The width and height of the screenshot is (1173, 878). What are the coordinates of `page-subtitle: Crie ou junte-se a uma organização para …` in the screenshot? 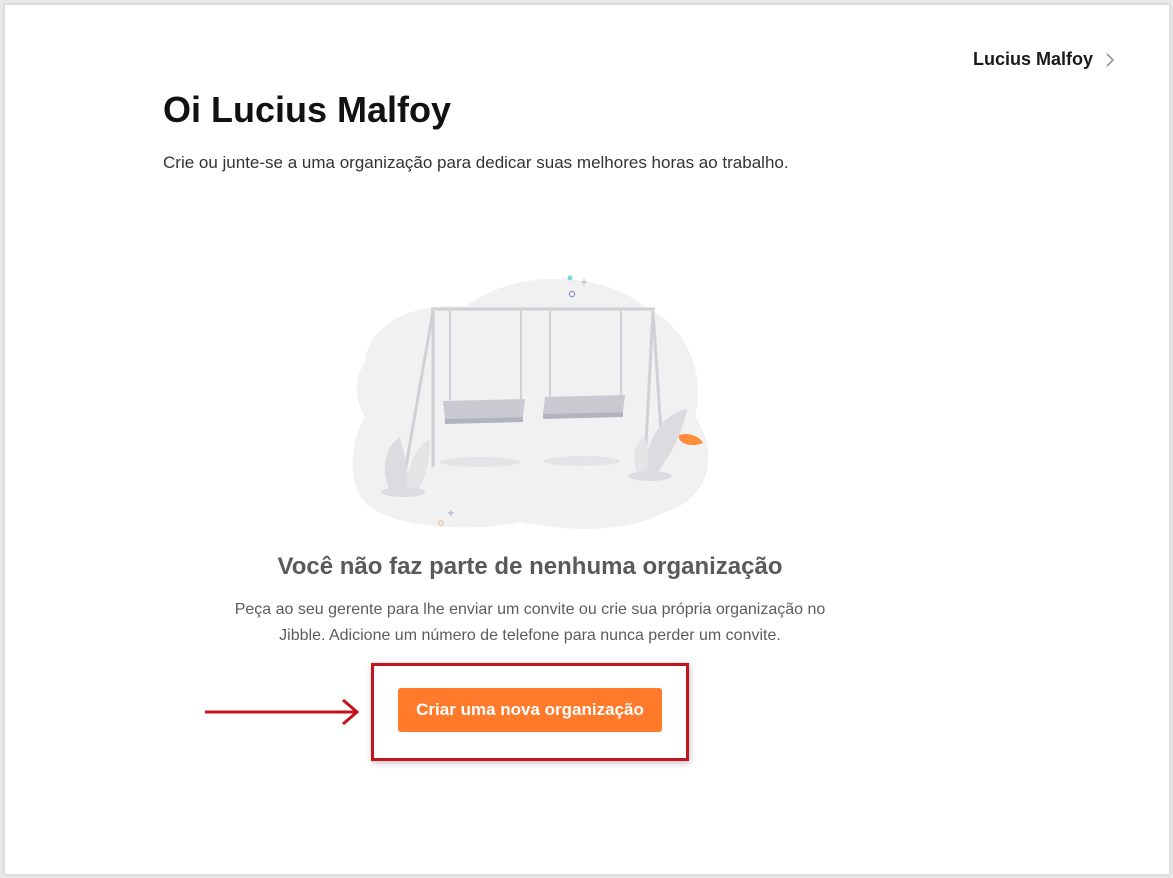 It's located at (476, 162).